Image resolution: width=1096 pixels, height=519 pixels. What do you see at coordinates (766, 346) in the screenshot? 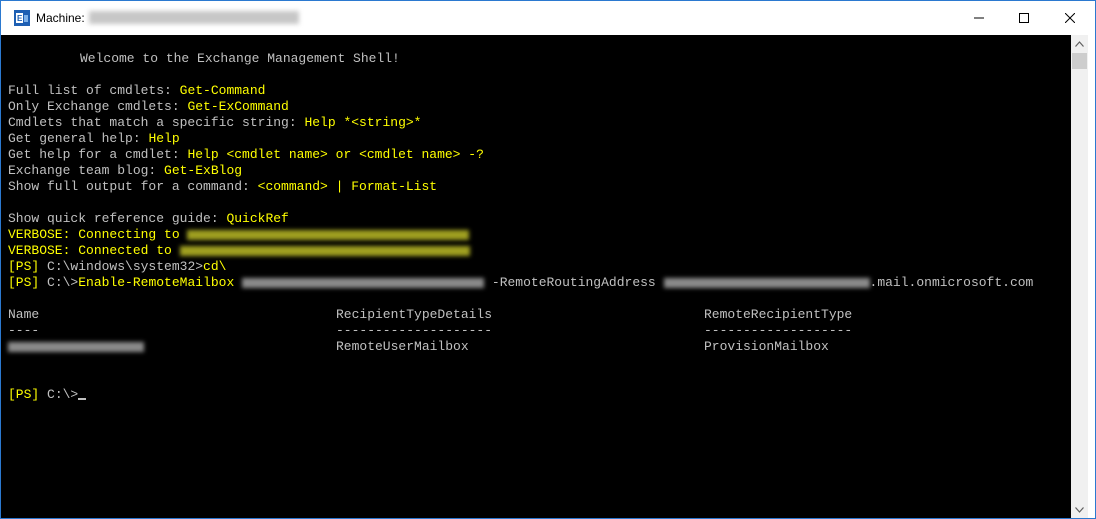
I see `table-cell-remote-recipient-type: ProvisionMailbox` at bounding box center [766, 346].